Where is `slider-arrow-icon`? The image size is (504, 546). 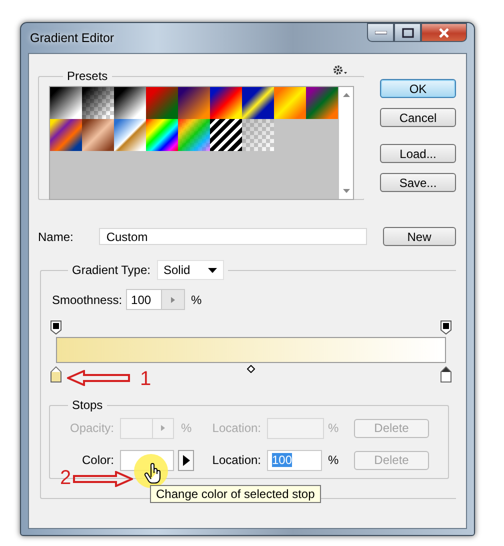 slider-arrow-icon is located at coordinates (173, 299).